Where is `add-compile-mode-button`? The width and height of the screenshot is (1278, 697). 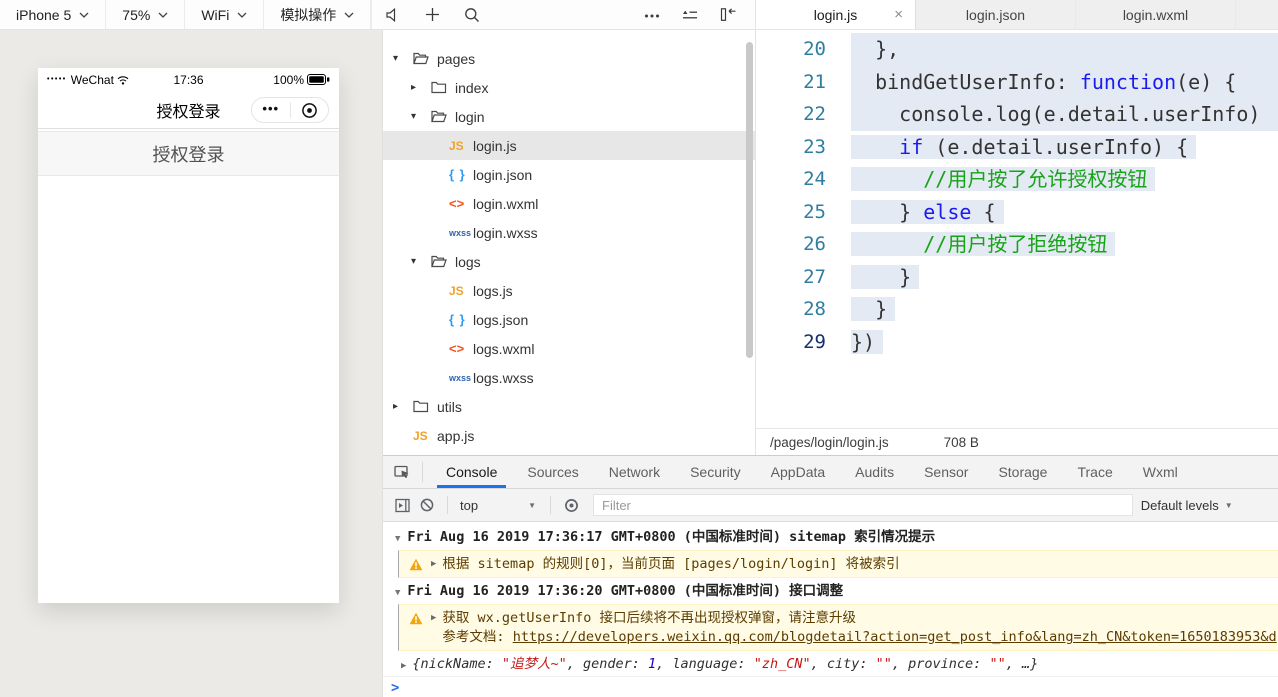 add-compile-mode-button is located at coordinates (432, 14).